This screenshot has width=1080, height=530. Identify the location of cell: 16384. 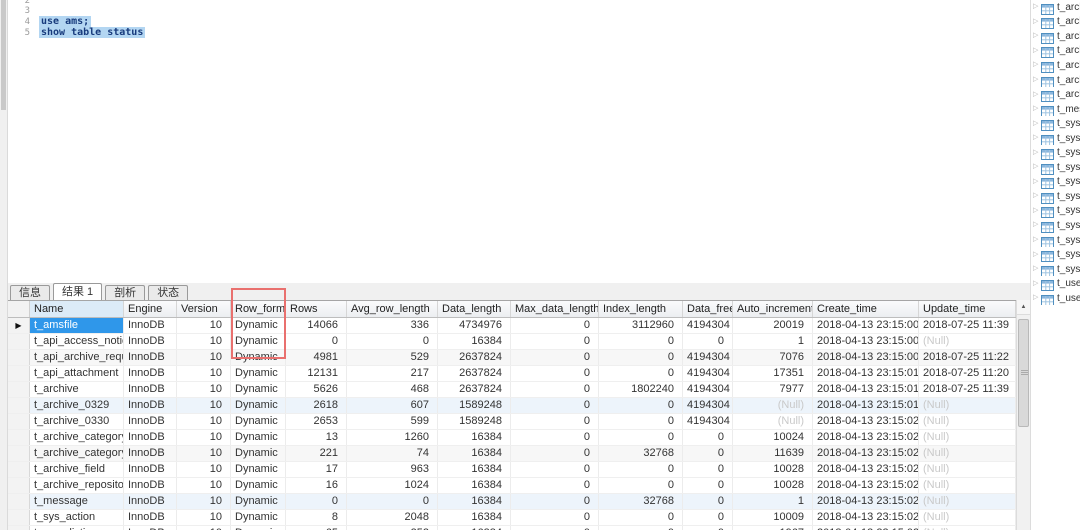
(474, 485).